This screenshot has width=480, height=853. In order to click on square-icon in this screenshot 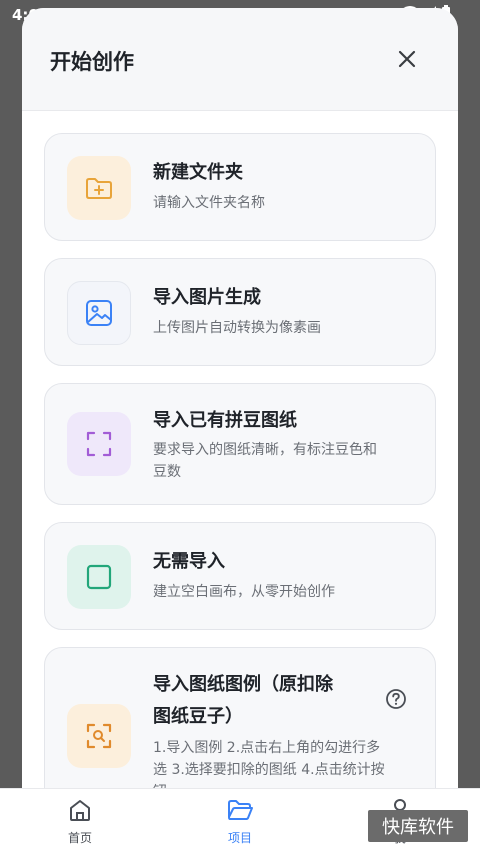, I will do `click(99, 577)`.